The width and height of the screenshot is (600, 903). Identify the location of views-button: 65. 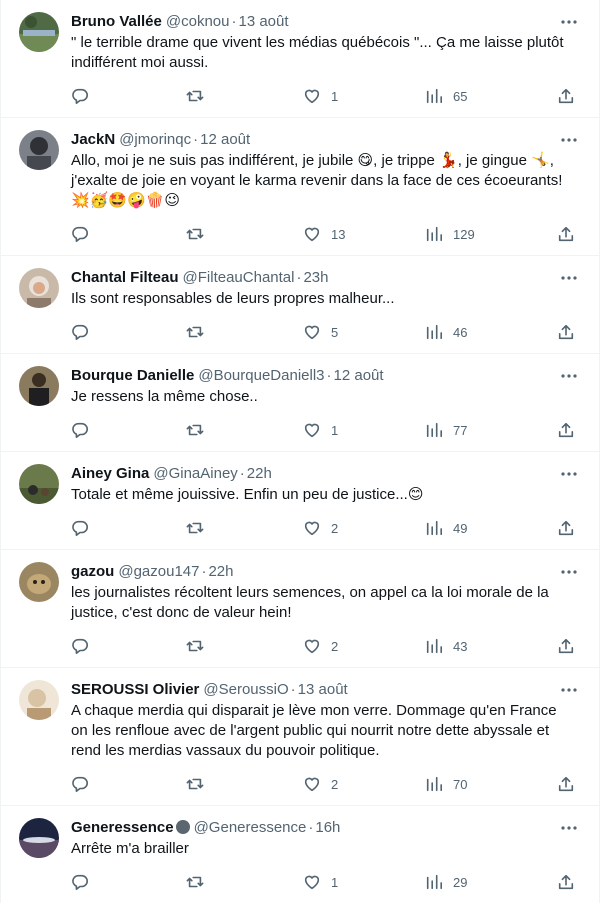
(446, 96).